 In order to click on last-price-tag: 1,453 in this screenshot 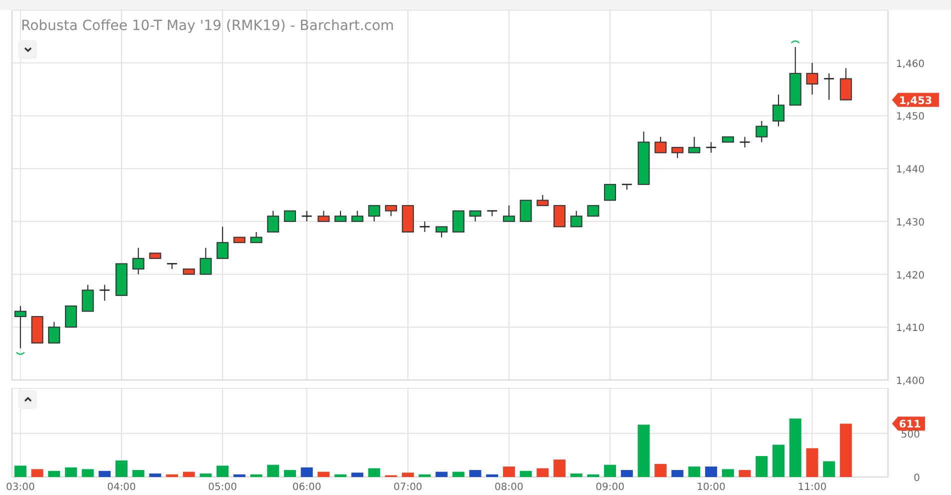, I will do `click(915, 99)`.